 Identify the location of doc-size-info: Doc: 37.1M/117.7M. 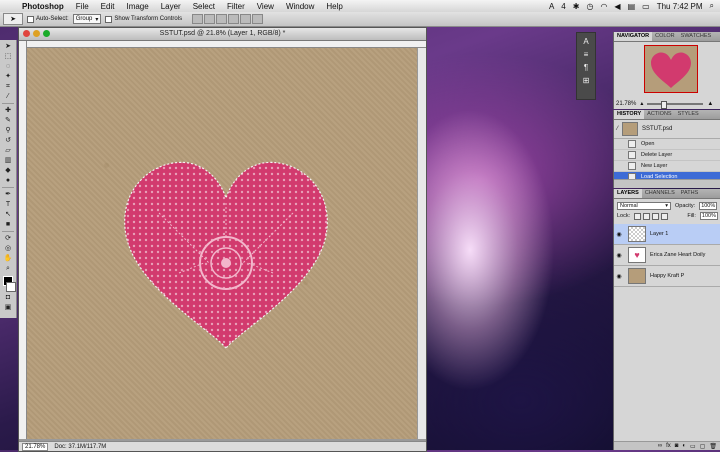
(80, 447).